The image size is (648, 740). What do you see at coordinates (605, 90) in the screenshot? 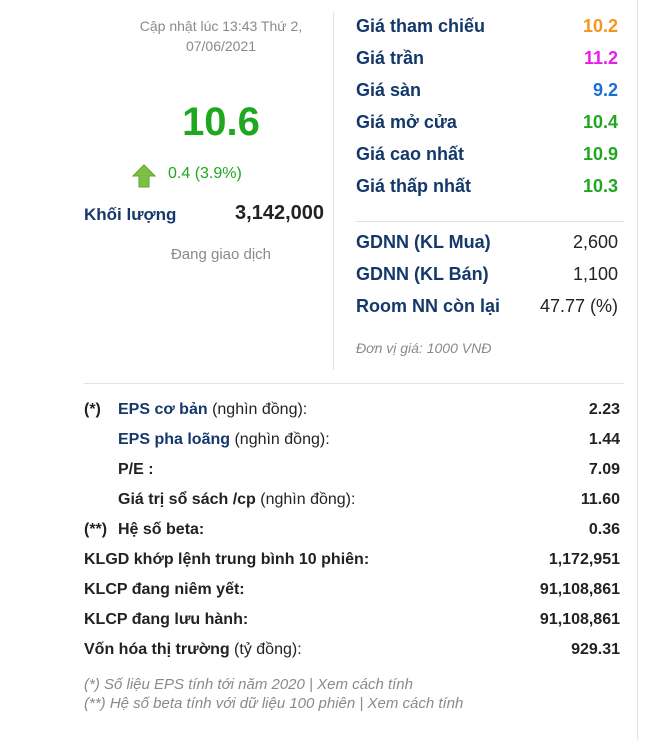
I see `floor-price-value: 9.2` at bounding box center [605, 90].